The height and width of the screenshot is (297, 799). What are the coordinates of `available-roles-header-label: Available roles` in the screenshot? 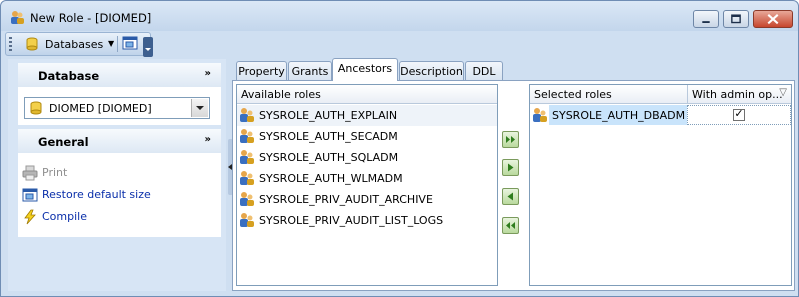 It's located at (281, 94).